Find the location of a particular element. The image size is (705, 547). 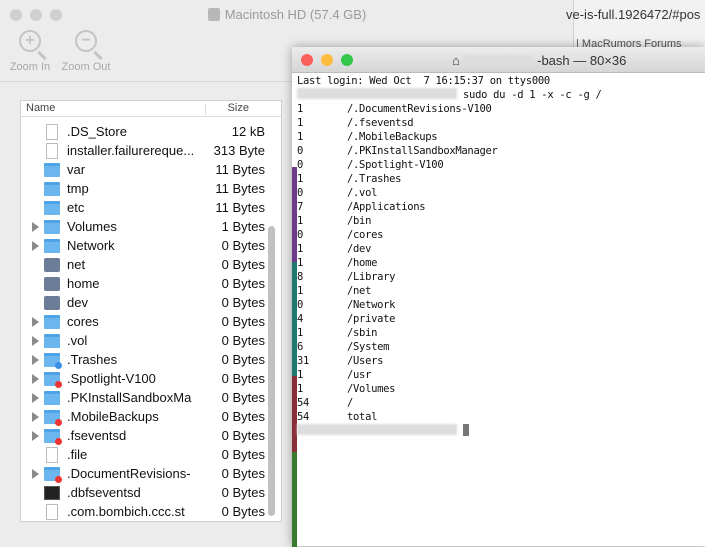

size-value: 0 is located at coordinates (300, 151).